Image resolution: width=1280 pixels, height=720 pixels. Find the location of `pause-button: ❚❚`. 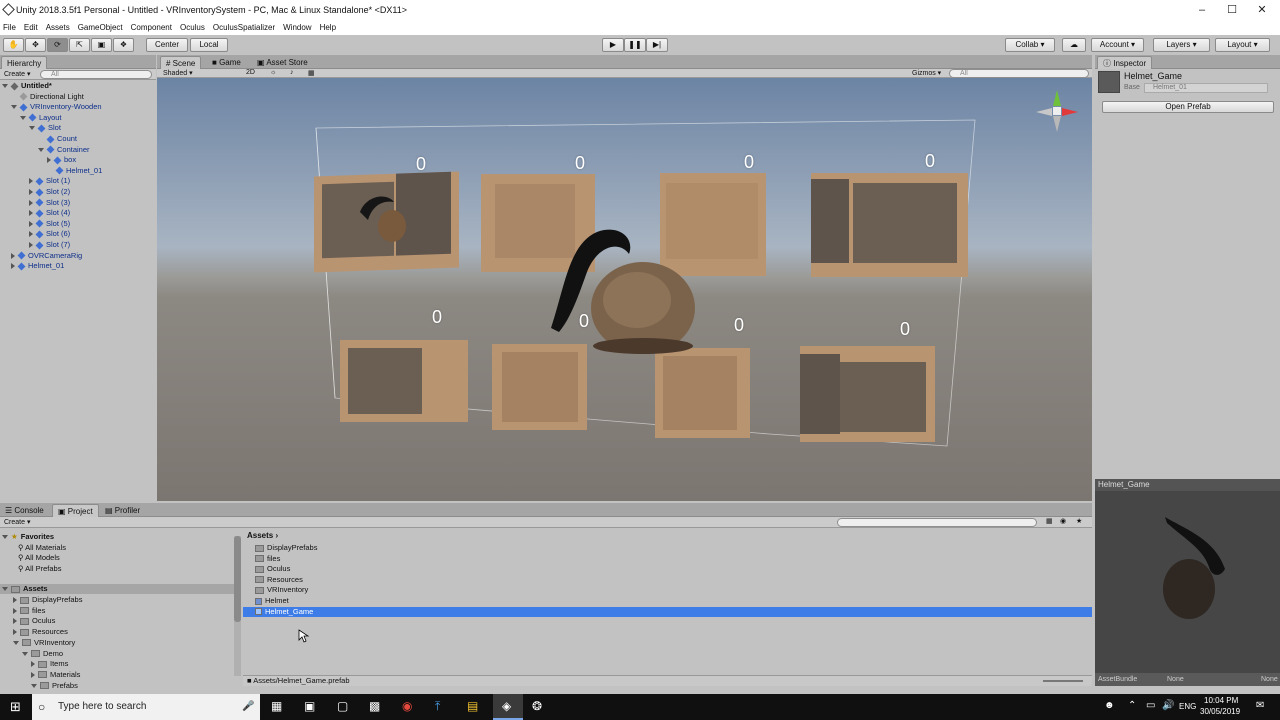

pause-button: ❚❚ is located at coordinates (635, 45).